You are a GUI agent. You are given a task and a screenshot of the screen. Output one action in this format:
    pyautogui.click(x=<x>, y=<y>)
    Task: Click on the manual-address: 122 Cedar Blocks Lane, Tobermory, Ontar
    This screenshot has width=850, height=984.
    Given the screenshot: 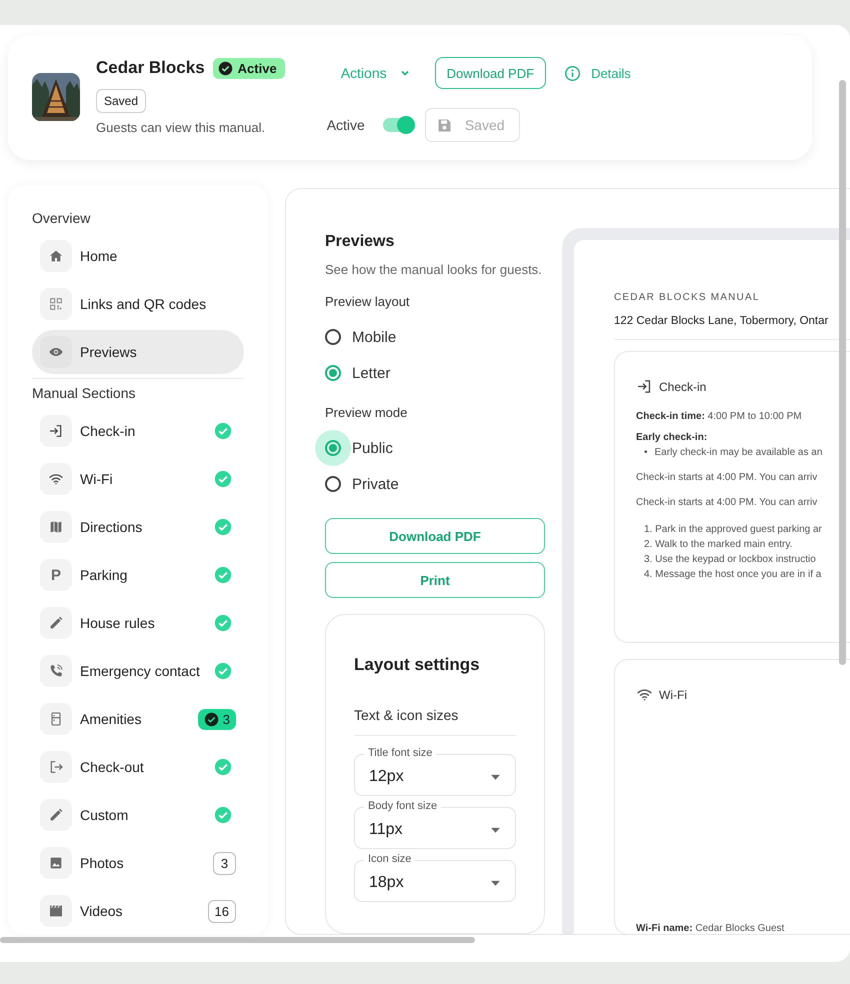 What is the action you would take?
    pyautogui.click(x=722, y=321)
    